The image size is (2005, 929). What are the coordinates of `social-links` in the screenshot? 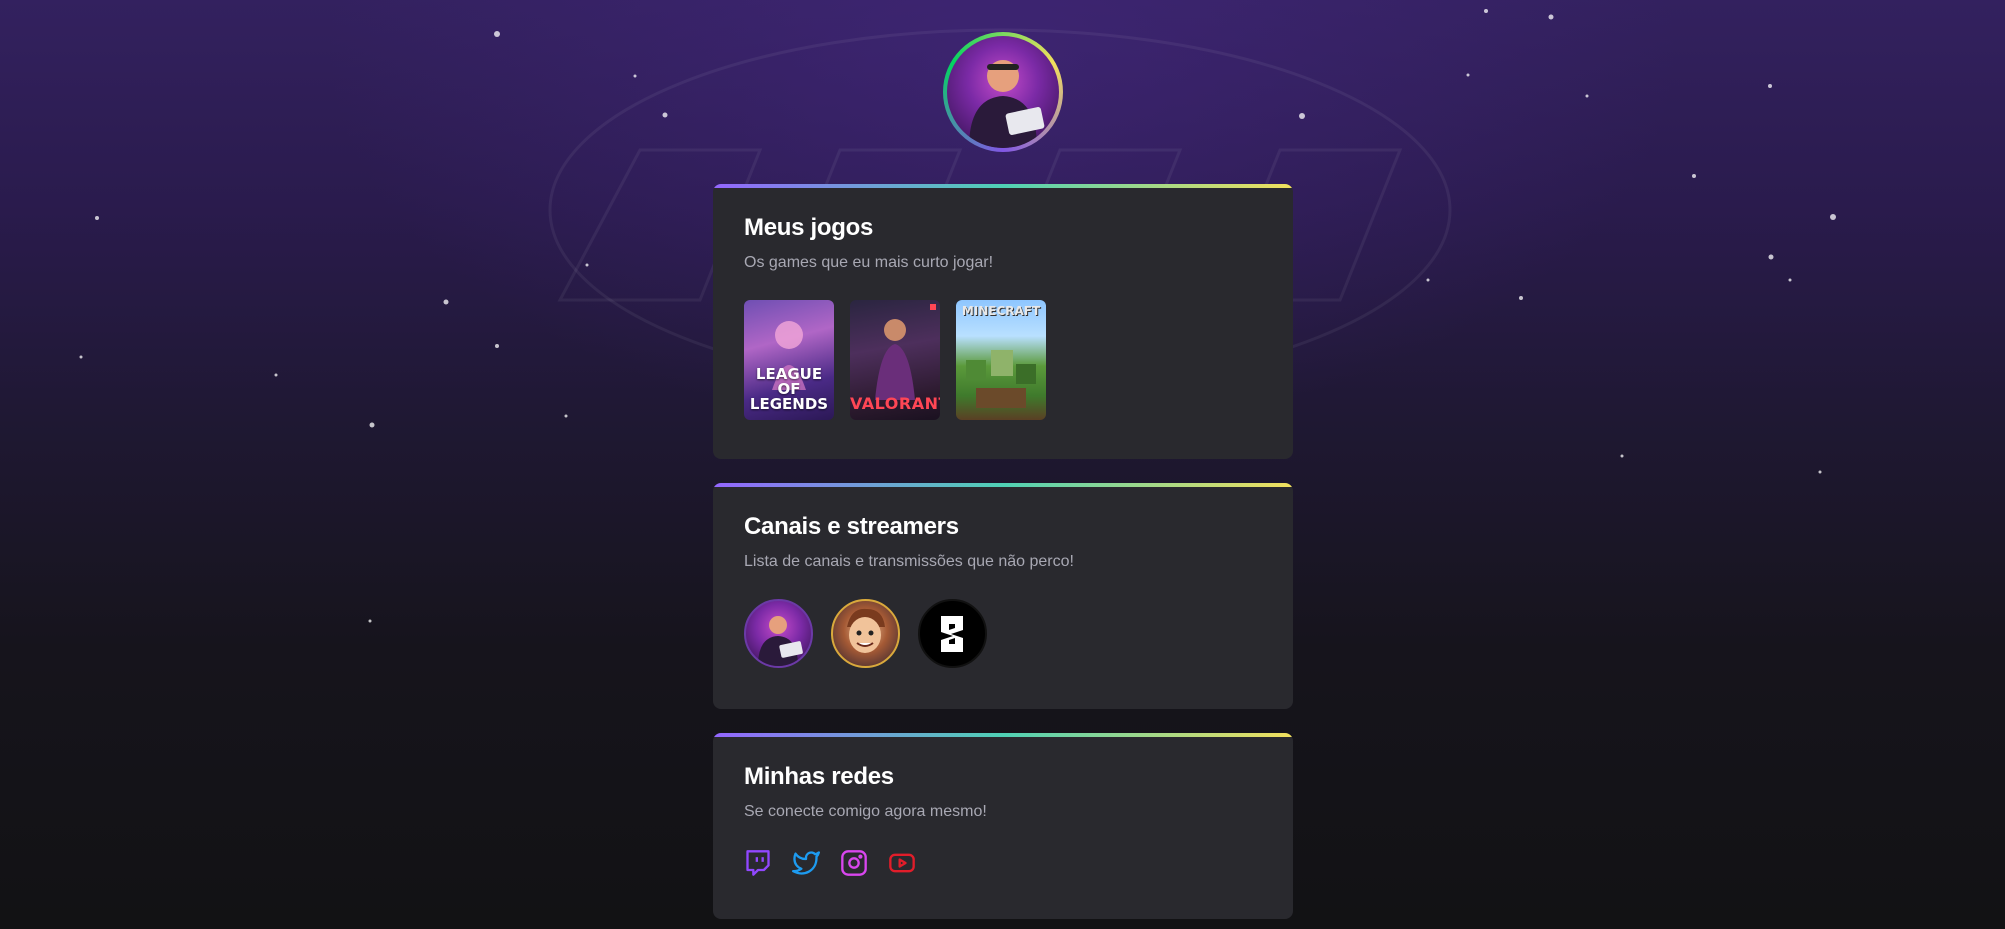 It's located at (1003, 863).